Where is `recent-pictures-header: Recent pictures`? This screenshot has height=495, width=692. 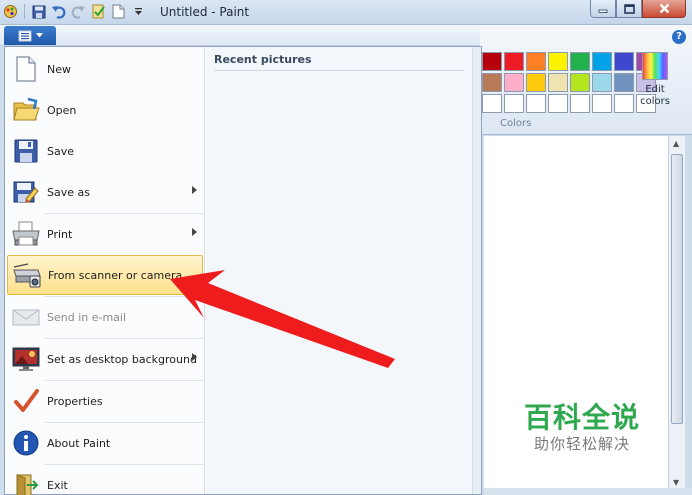 recent-pictures-header: Recent pictures is located at coordinates (339, 62).